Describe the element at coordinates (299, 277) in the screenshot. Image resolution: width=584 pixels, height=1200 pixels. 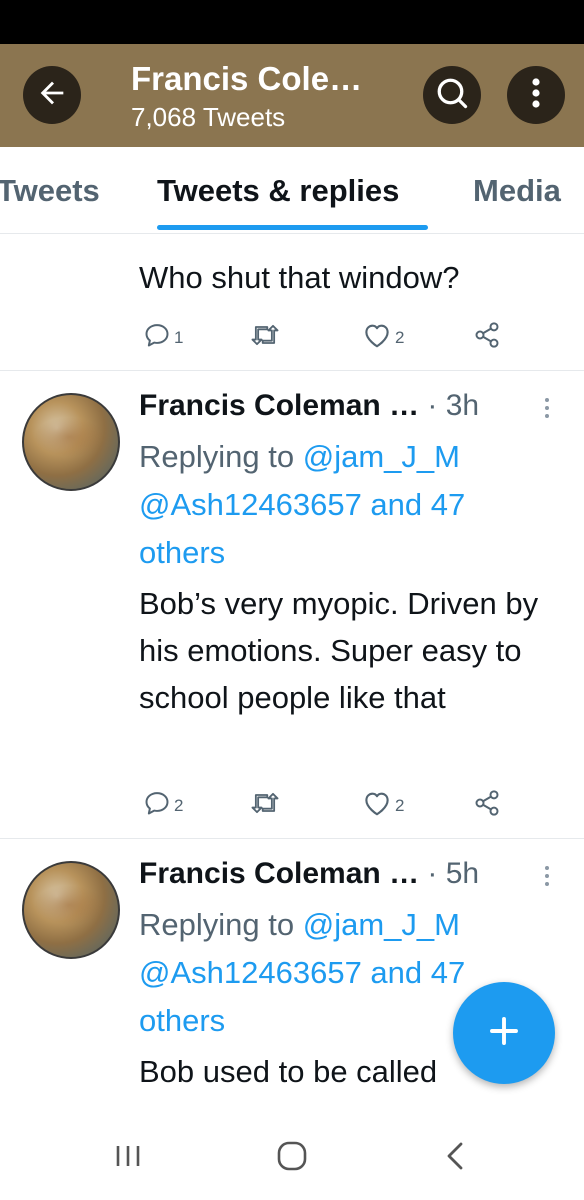
I see `tweet-text: Who shut that window?` at that location.